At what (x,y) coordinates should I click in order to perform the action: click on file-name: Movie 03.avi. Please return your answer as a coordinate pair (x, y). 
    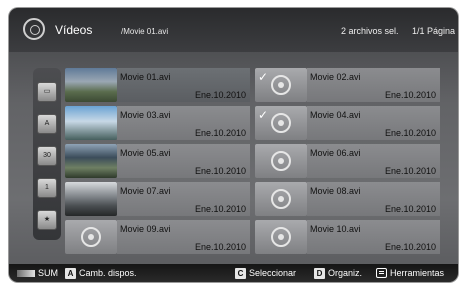
    Looking at the image, I should click on (145, 115).